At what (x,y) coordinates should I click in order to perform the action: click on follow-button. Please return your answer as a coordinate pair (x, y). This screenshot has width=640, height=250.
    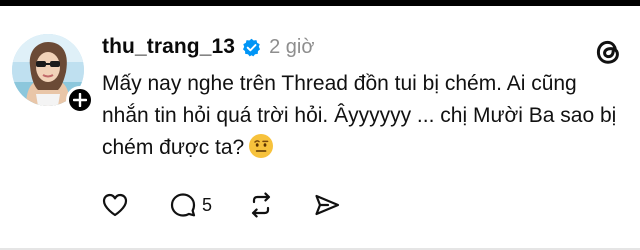
    Looking at the image, I should click on (80, 100).